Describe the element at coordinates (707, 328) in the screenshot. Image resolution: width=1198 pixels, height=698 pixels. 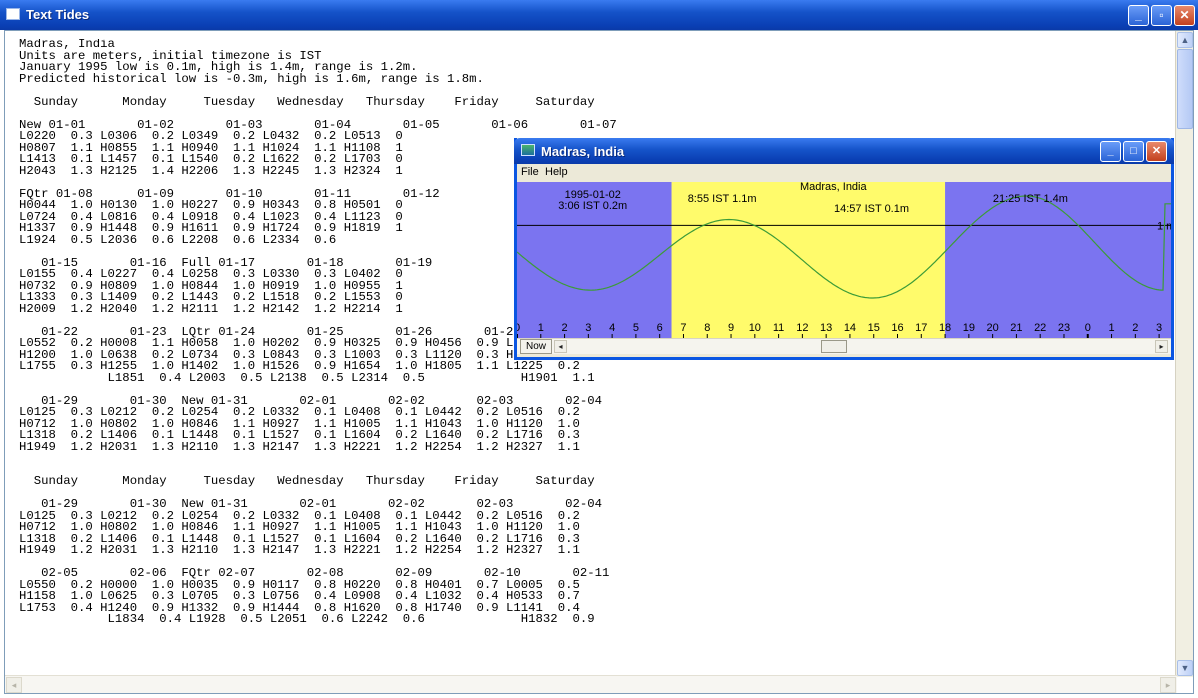
I see `hour-tick-label: 8` at that location.